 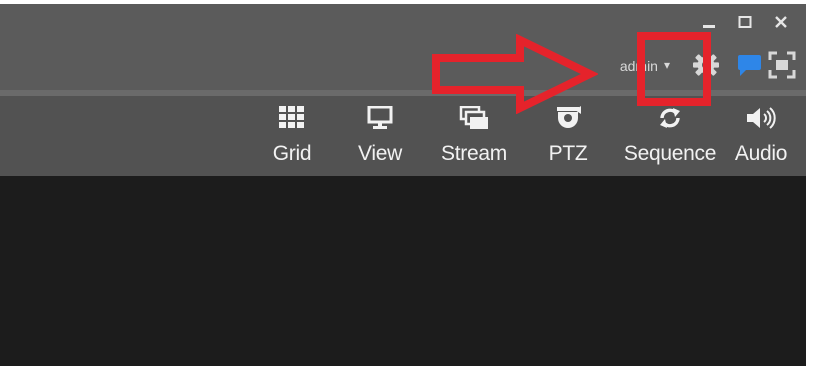 I want to click on close-button, so click(x=781, y=22).